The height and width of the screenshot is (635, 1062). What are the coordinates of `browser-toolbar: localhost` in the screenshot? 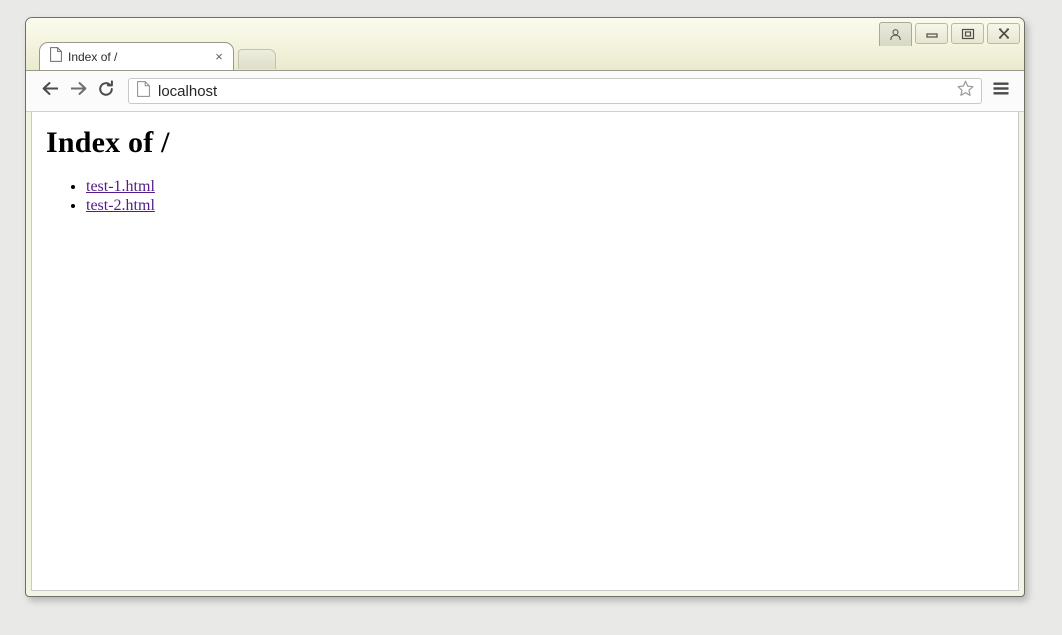 It's located at (525, 91).